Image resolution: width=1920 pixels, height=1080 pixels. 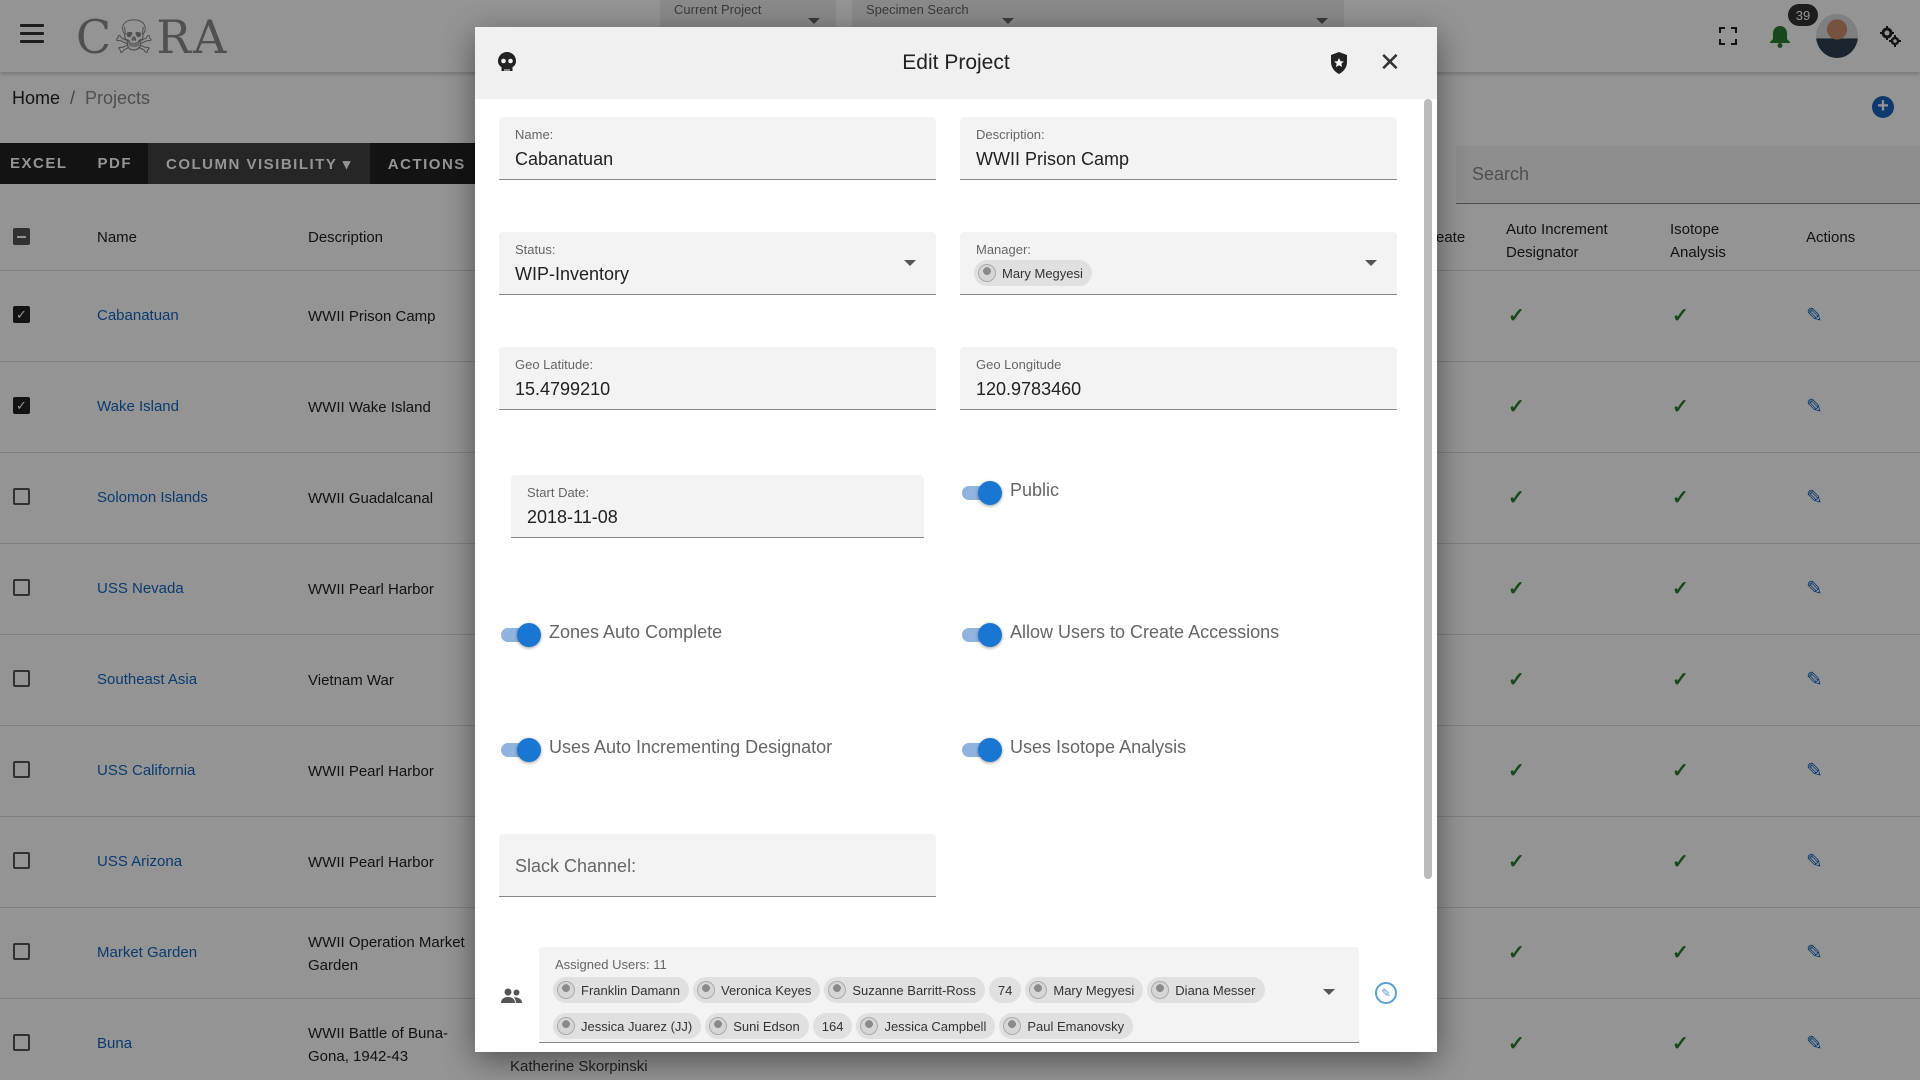 What do you see at coordinates (521, 750) in the screenshot?
I see `auto-incrementing-designator-toggle` at bounding box center [521, 750].